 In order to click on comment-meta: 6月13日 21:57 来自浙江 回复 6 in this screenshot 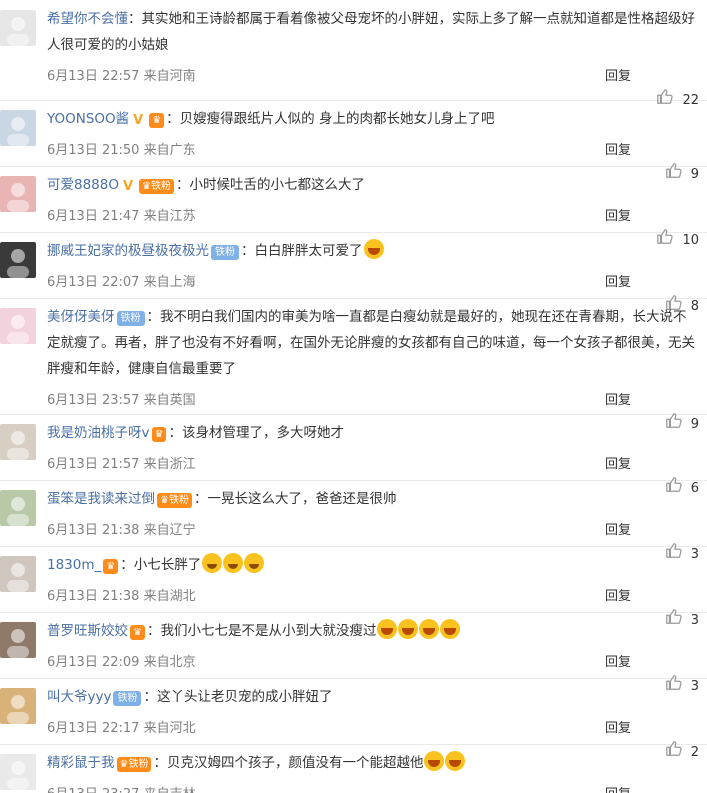, I will do `click(373, 475)`.